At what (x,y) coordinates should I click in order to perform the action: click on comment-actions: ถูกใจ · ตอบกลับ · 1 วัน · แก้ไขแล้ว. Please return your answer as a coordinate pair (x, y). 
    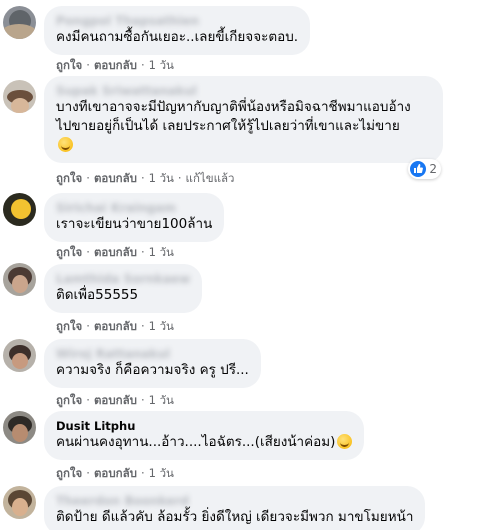
    Looking at the image, I should click on (145, 178).